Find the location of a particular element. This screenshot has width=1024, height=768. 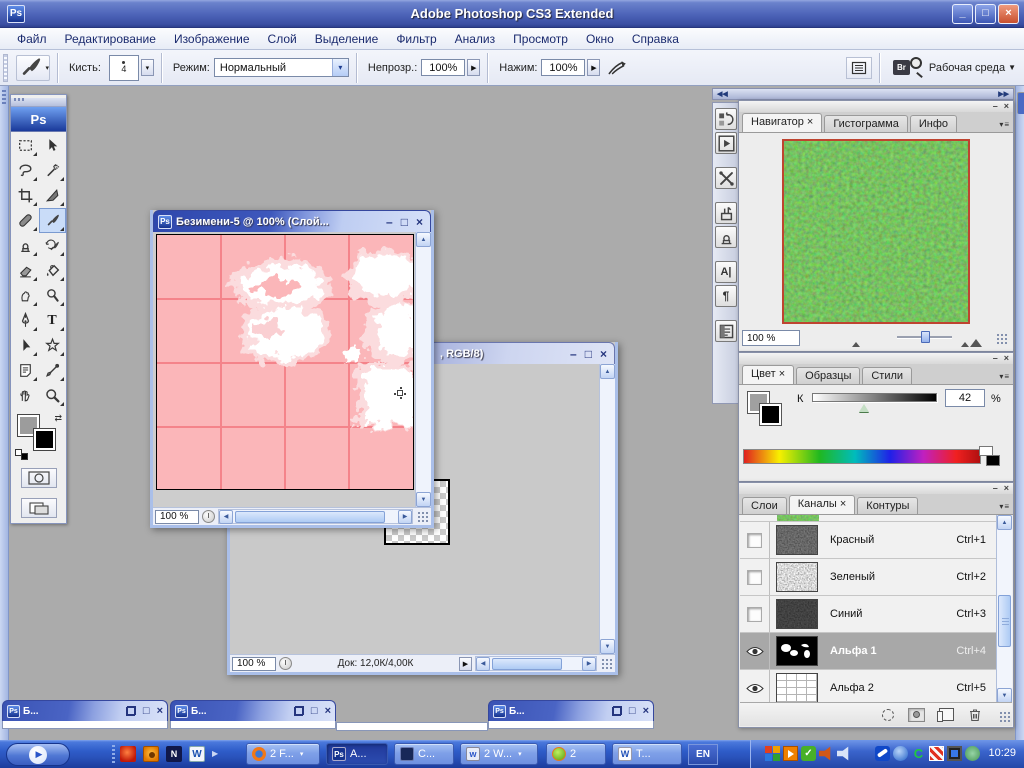

tray-volume-icon is located at coordinates (825, 753).